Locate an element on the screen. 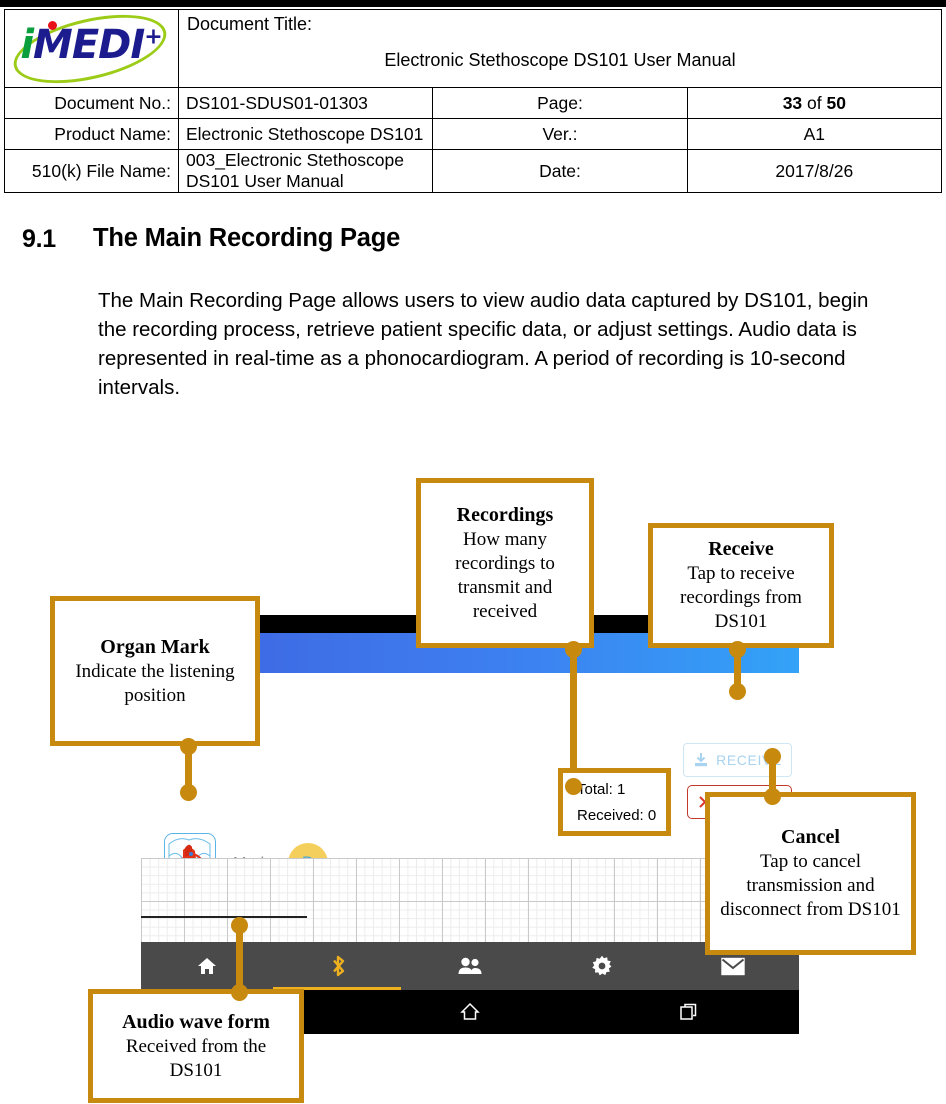  gear-icon is located at coordinates (601, 965).